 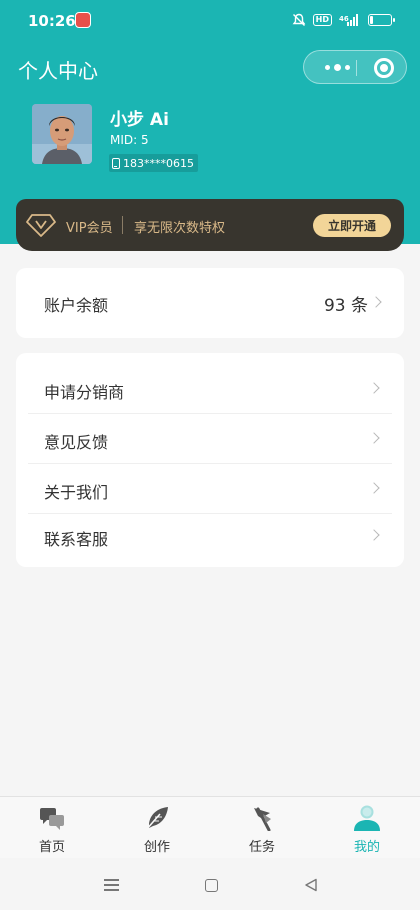 I want to click on user-mid: MID: 5, so click(x=129, y=140).